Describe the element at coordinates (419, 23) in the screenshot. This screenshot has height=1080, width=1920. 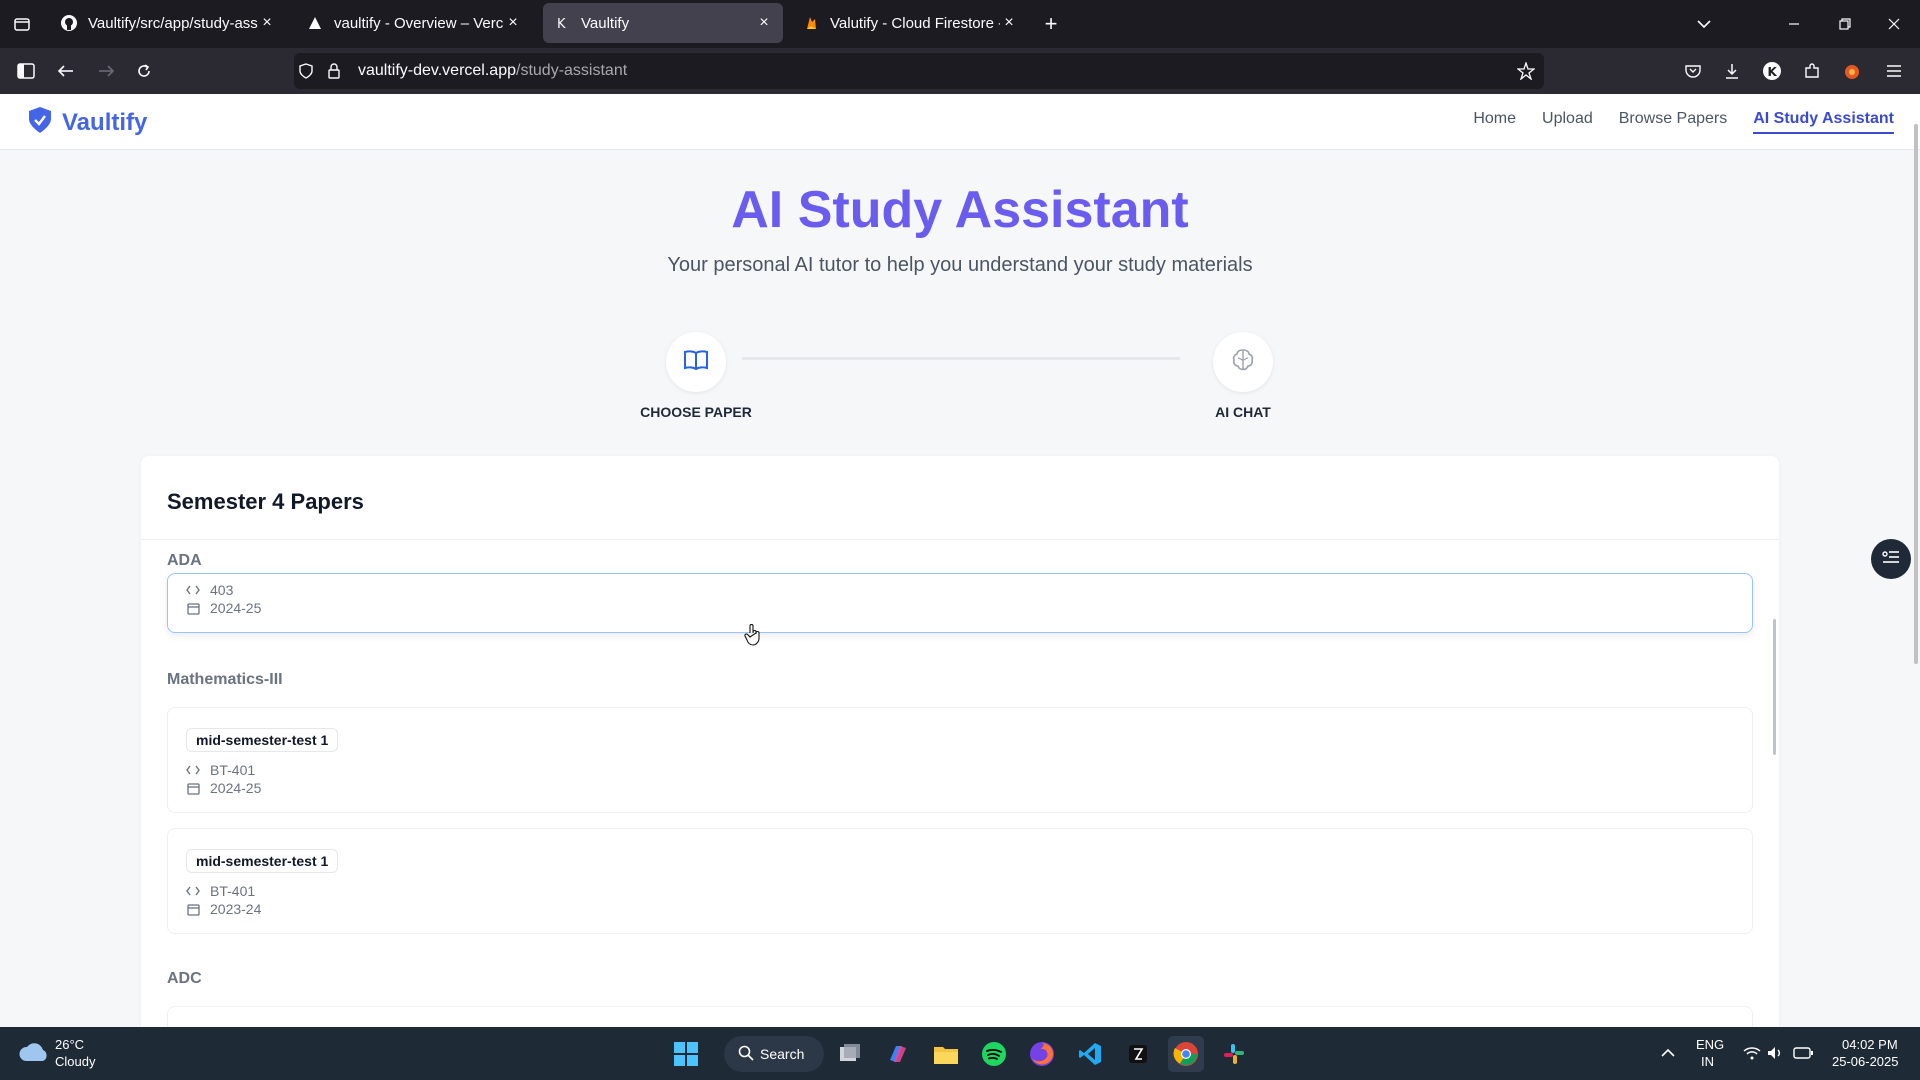
I see `tab-title: vaultify - Overview – Vercel` at that location.